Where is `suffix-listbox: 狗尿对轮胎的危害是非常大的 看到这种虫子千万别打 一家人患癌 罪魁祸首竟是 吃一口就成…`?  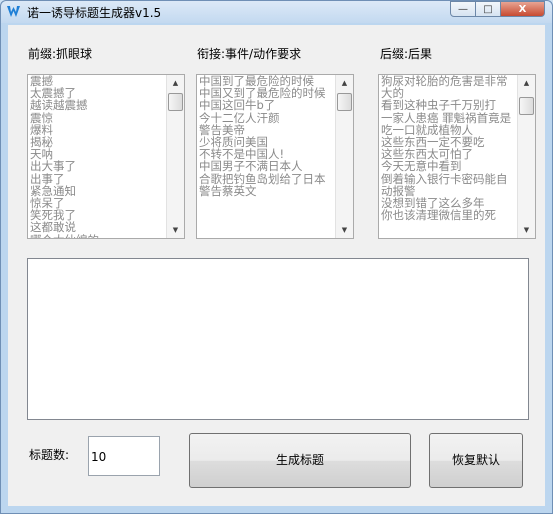
suffix-listbox: 狗尿对轮胎的危害是非常大的 看到这种虫子千万别打 一家人患癌 罪魁祸首竟是 吃一口就成… is located at coordinates (457, 156).